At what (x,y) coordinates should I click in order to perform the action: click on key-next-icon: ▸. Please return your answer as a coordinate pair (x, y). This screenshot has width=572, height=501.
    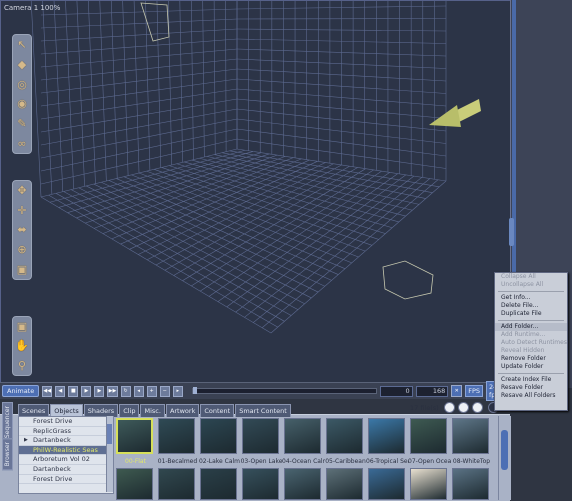
    Looking at the image, I should click on (177, 391).